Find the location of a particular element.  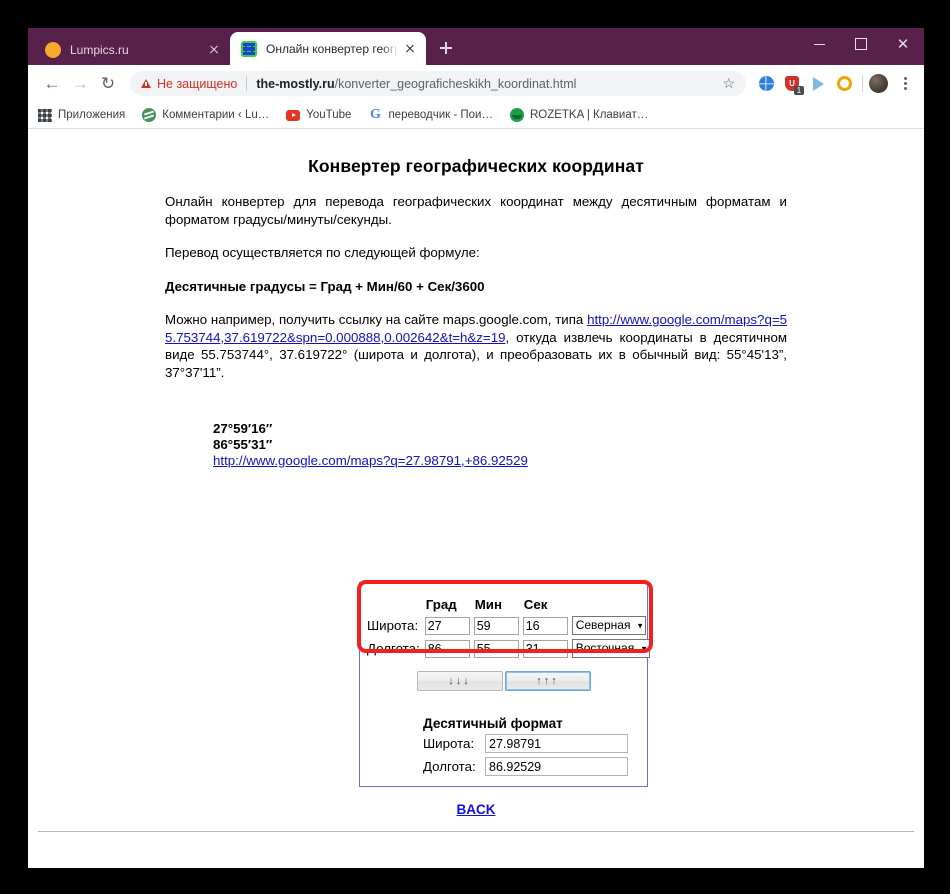

warning-triangle-icon is located at coordinates (146, 83).